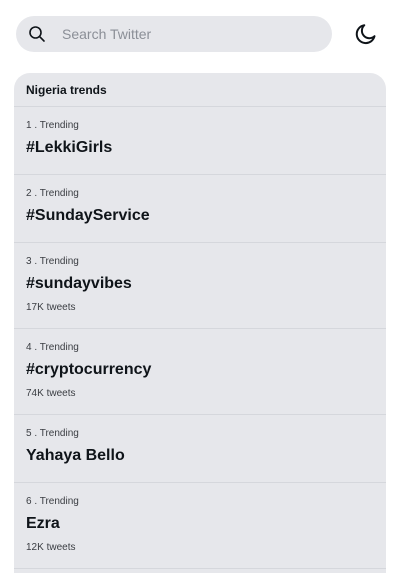 The width and height of the screenshot is (400, 573). Describe the element at coordinates (51, 547) in the screenshot. I see `trend-tweet-count: 12K tweets` at that location.